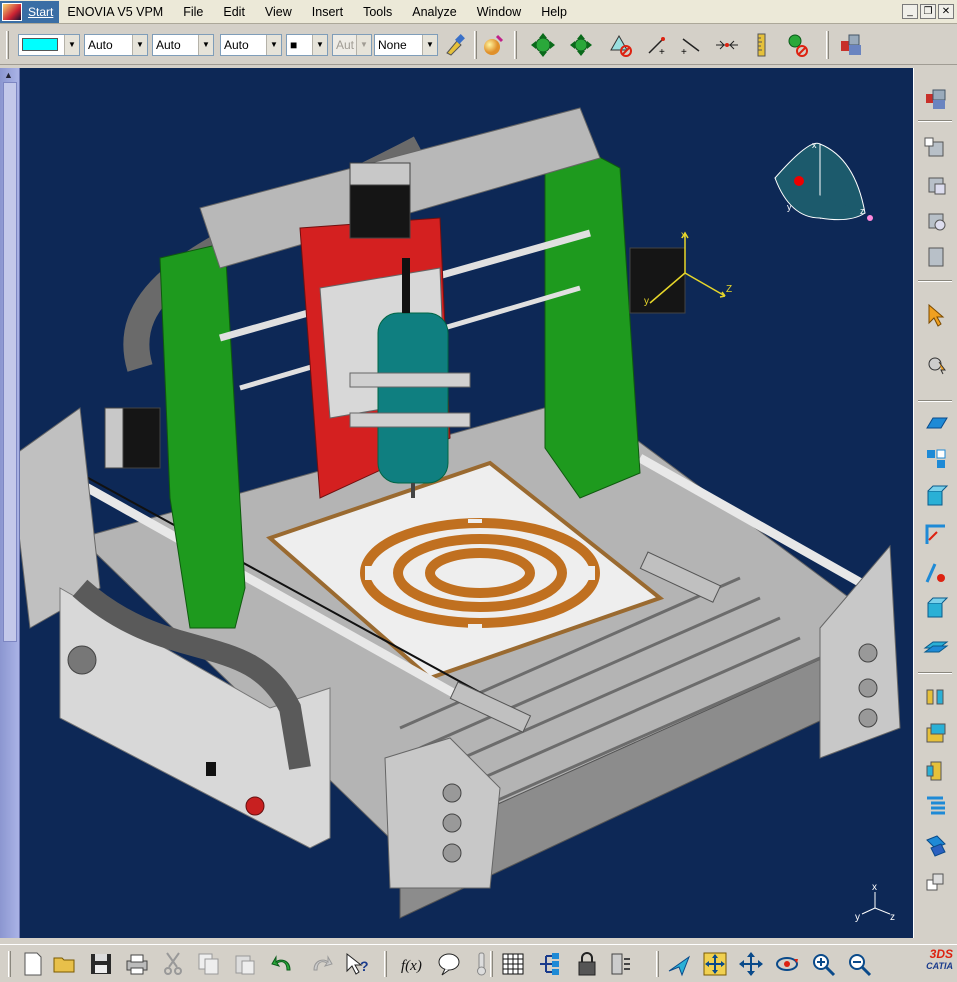 This screenshot has width=957, height=982. What do you see at coordinates (413, 964) in the screenshot?
I see `formula-button: f(x)` at bounding box center [413, 964].